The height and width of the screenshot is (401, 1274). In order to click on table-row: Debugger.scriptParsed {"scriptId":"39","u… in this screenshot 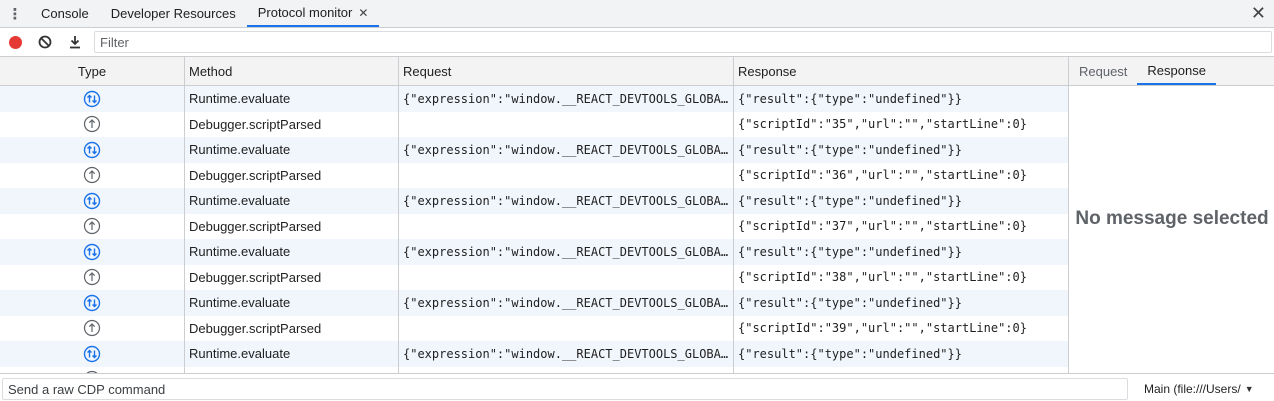, I will do `click(534, 328)`.